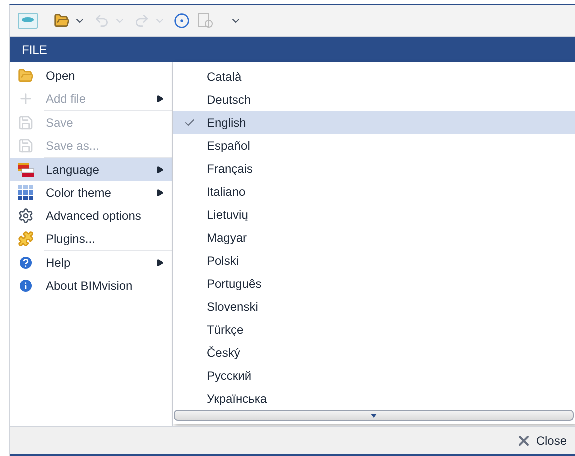 The image size is (575, 456). What do you see at coordinates (26, 98) in the screenshot?
I see `plus-icon` at bounding box center [26, 98].